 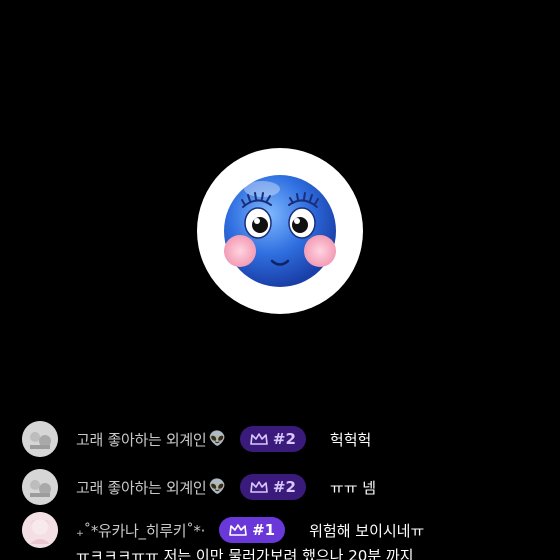 I want to click on rank-badge-label: #1, so click(x=264, y=530).